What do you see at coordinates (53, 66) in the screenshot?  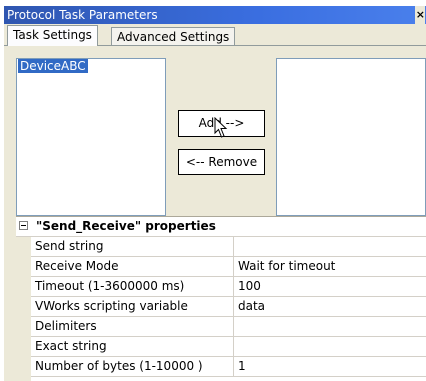 I see `list-item-label: DeviceABC` at bounding box center [53, 66].